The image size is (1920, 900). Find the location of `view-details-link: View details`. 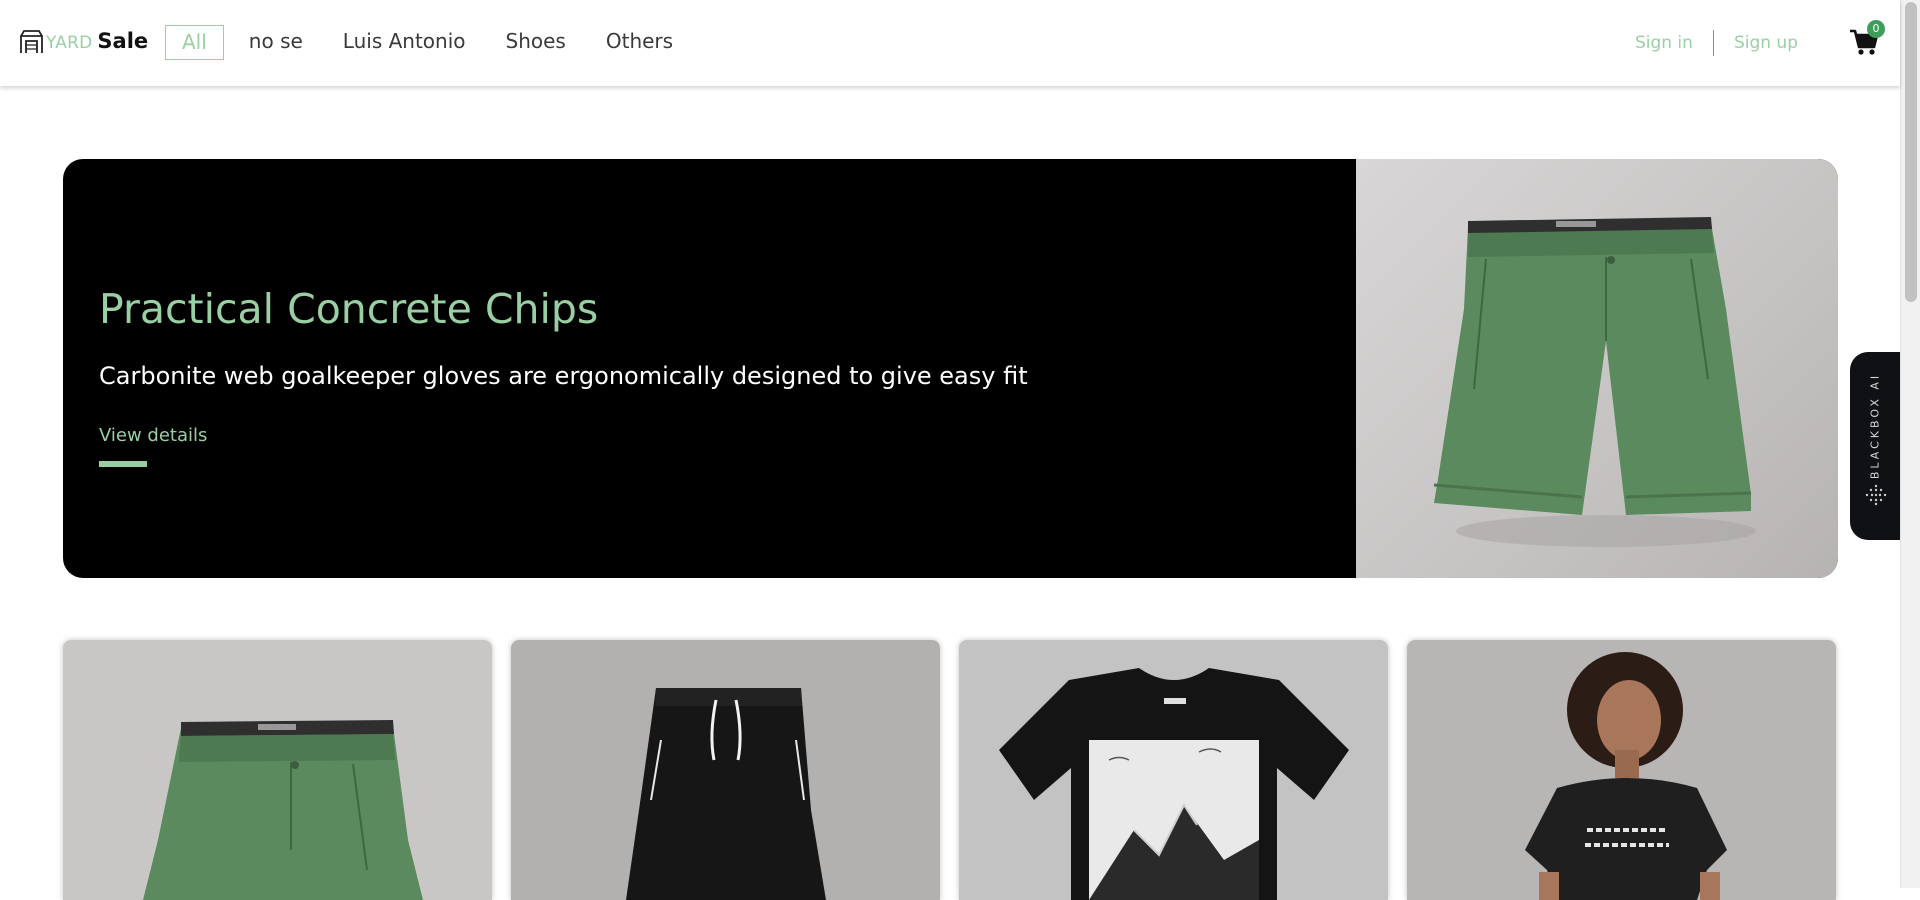

view-details-link: View details is located at coordinates (153, 435).